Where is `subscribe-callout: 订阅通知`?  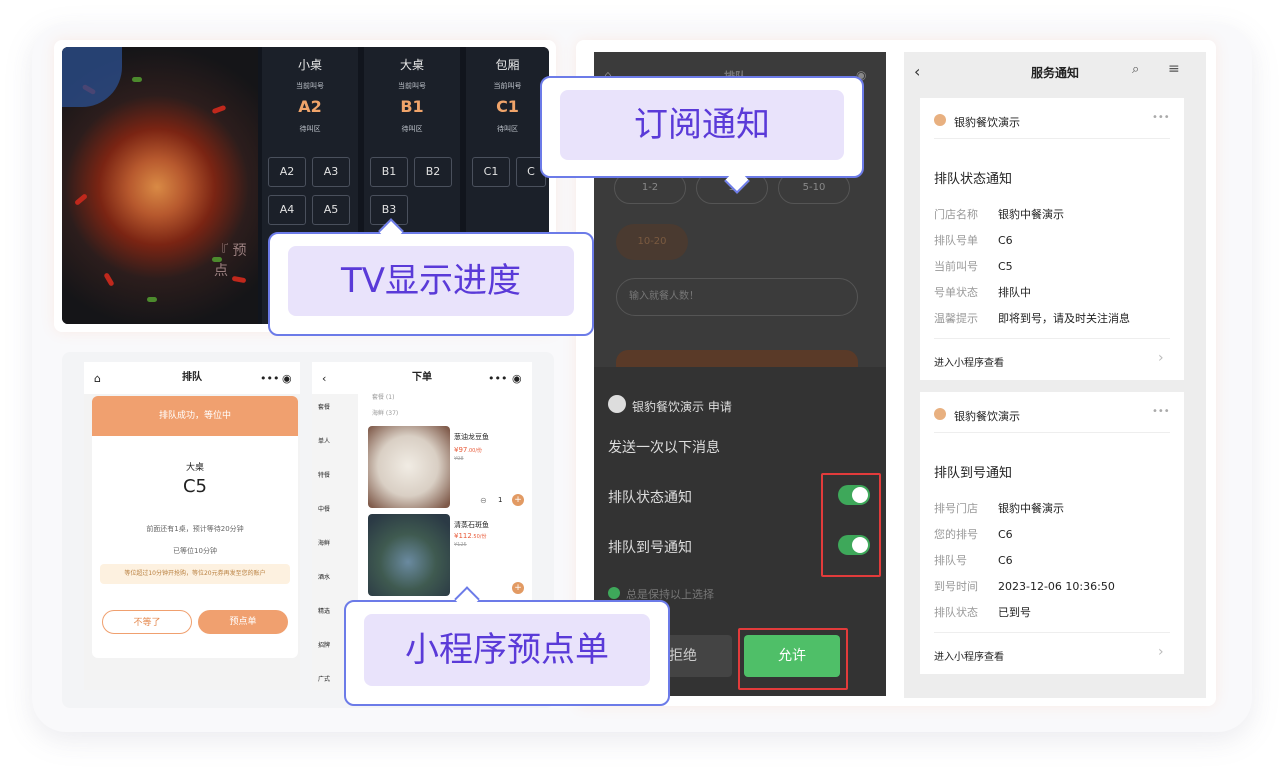 subscribe-callout: 订阅通知 is located at coordinates (702, 127).